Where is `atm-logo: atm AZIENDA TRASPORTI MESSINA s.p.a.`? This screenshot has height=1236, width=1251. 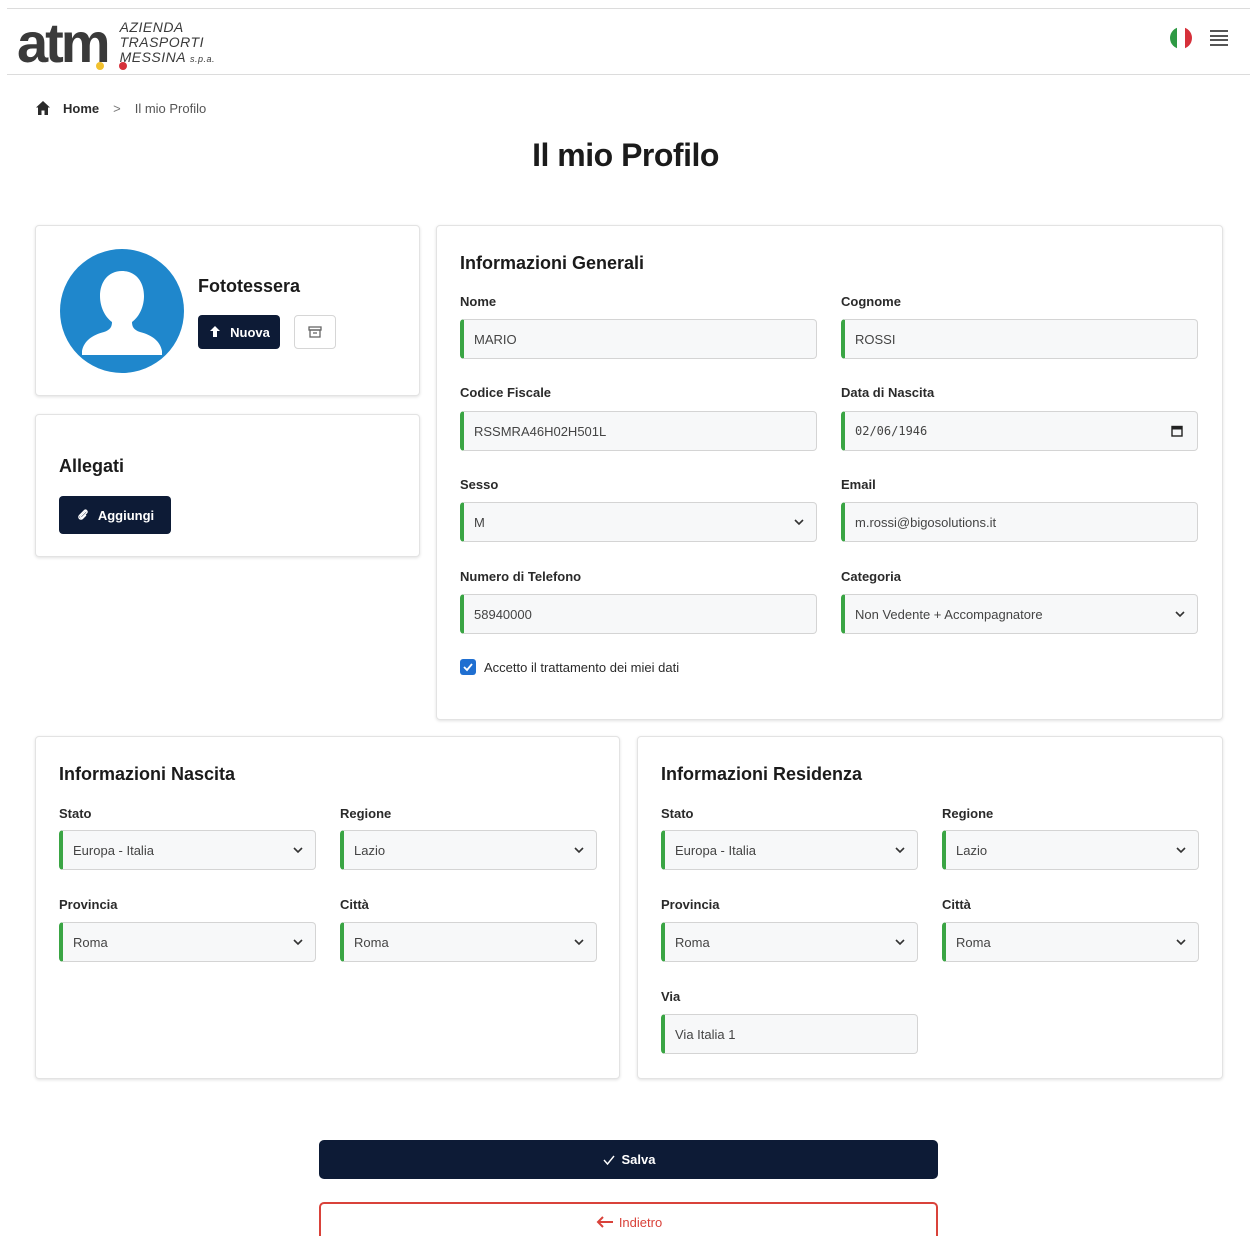 atm-logo: atm AZIENDA TRASPORTI MESSINA s.p.a. is located at coordinates (116, 43).